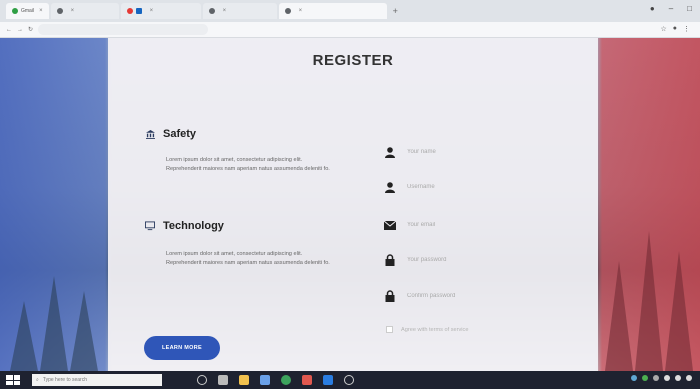  I want to click on search-icon: ⌕, so click(37, 380).